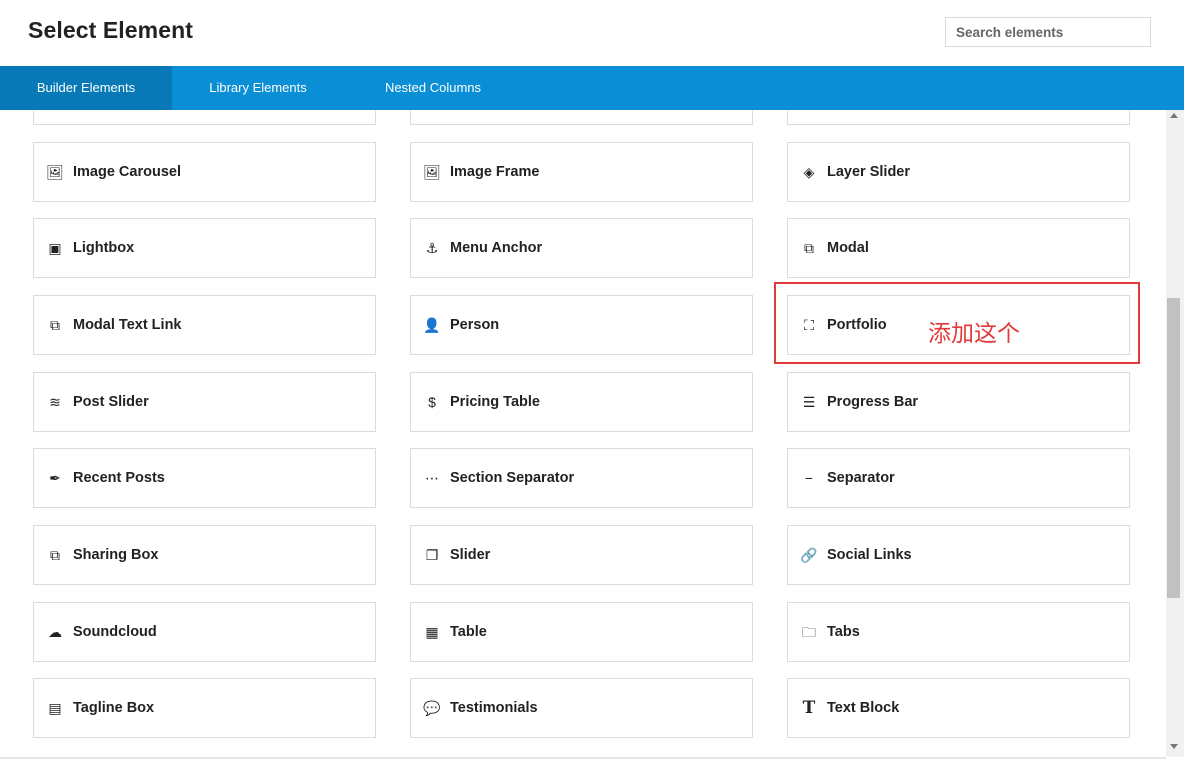  What do you see at coordinates (581, 632) in the screenshot?
I see `element-card-table: ▦ Table` at bounding box center [581, 632].